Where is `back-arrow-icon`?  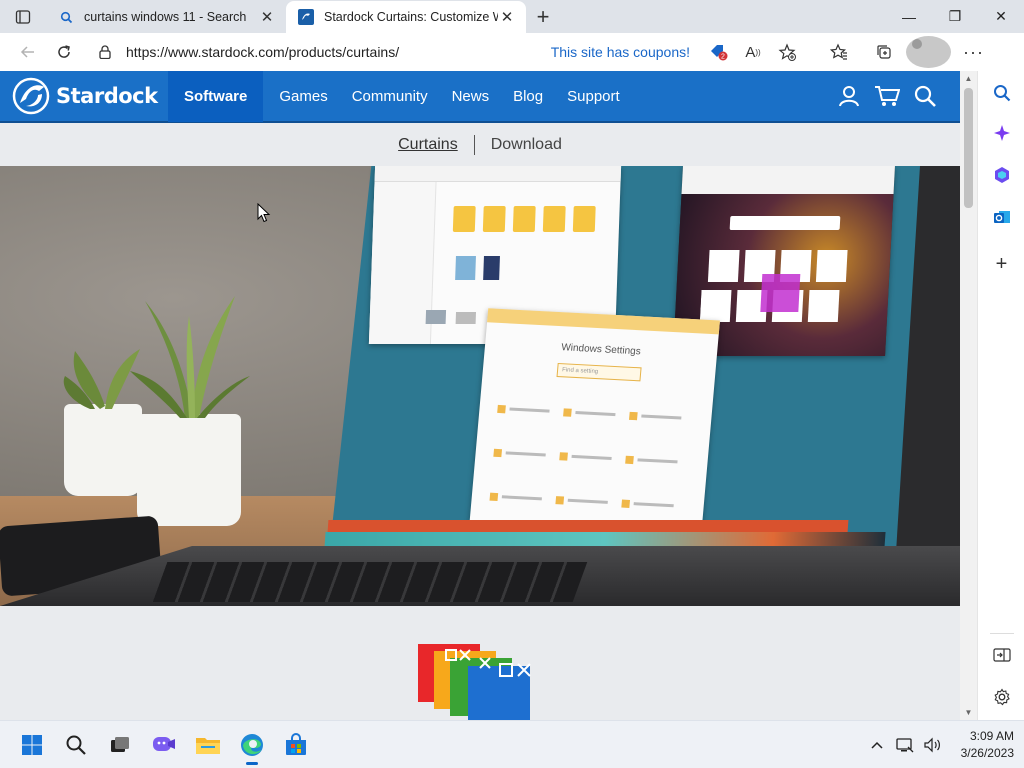
back-arrow-icon is located at coordinates (27, 52).